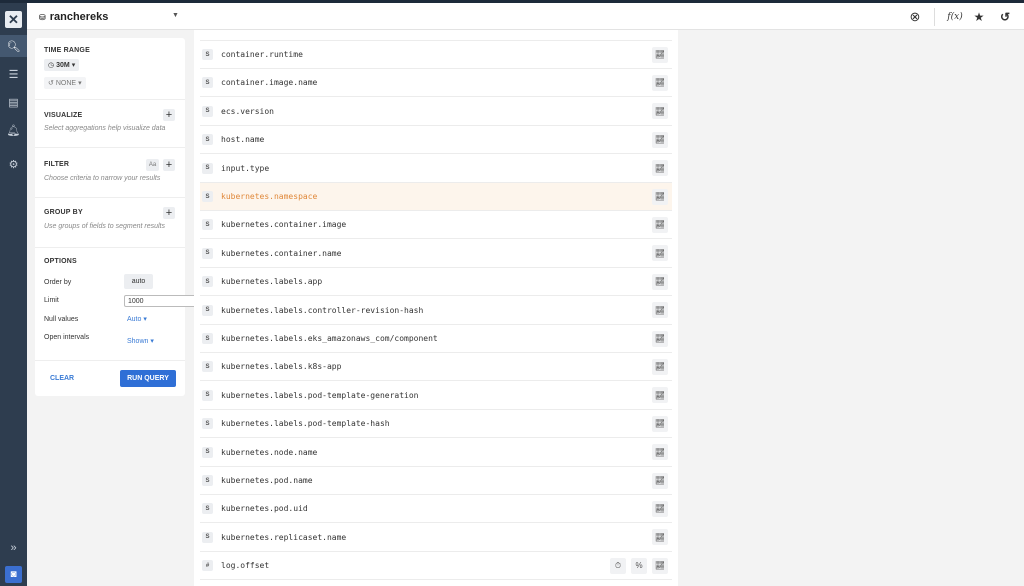  What do you see at coordinates (169, 115) in the screenshot?
I see `add-visualize-button: +` at bounding box center [169, 115].